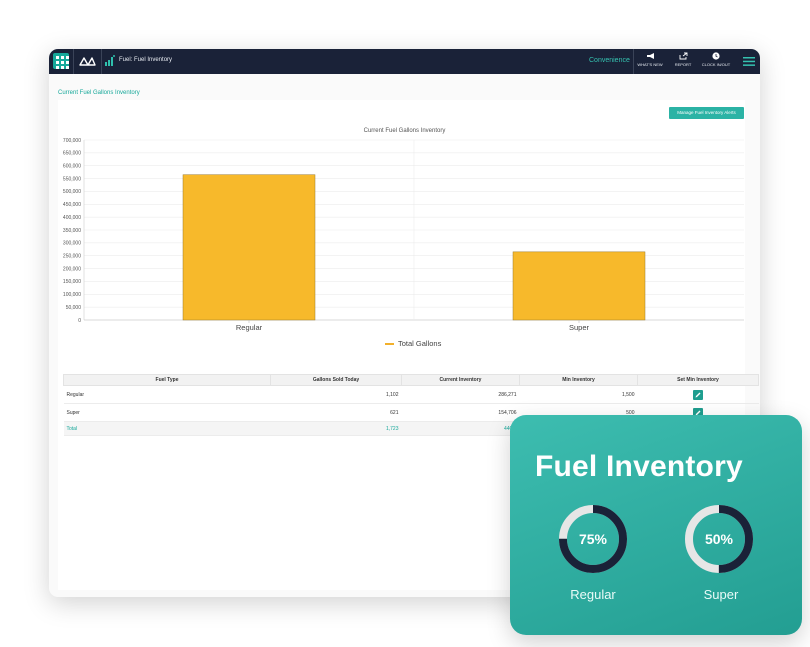 This screenshot has width=810, height=647. Describe the element at coordinates (72, 167) in the screenshot. I see `y-tick-label: 600,000` at that location.